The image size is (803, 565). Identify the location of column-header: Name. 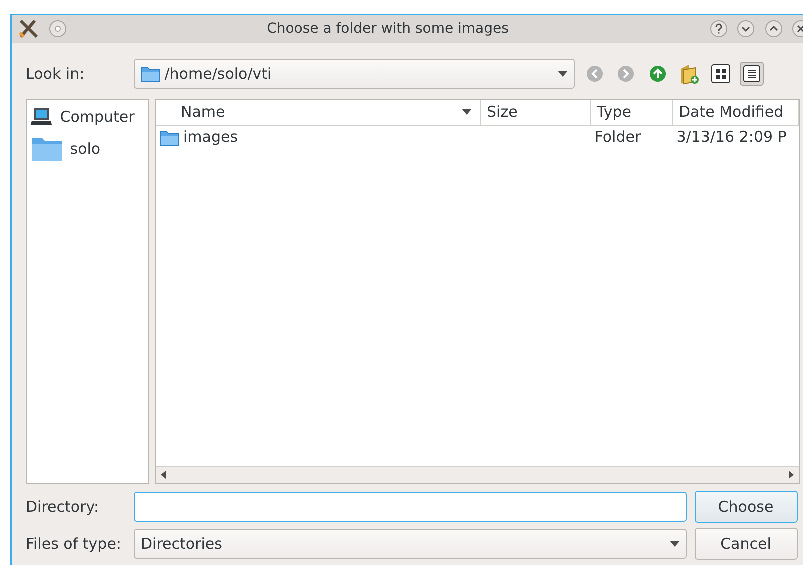
(318, 112).